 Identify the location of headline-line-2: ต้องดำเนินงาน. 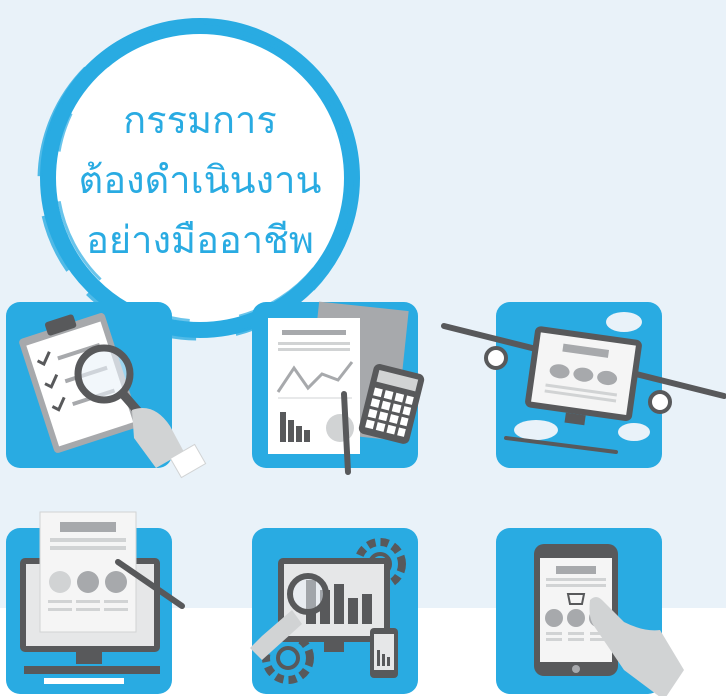
(200, 180).